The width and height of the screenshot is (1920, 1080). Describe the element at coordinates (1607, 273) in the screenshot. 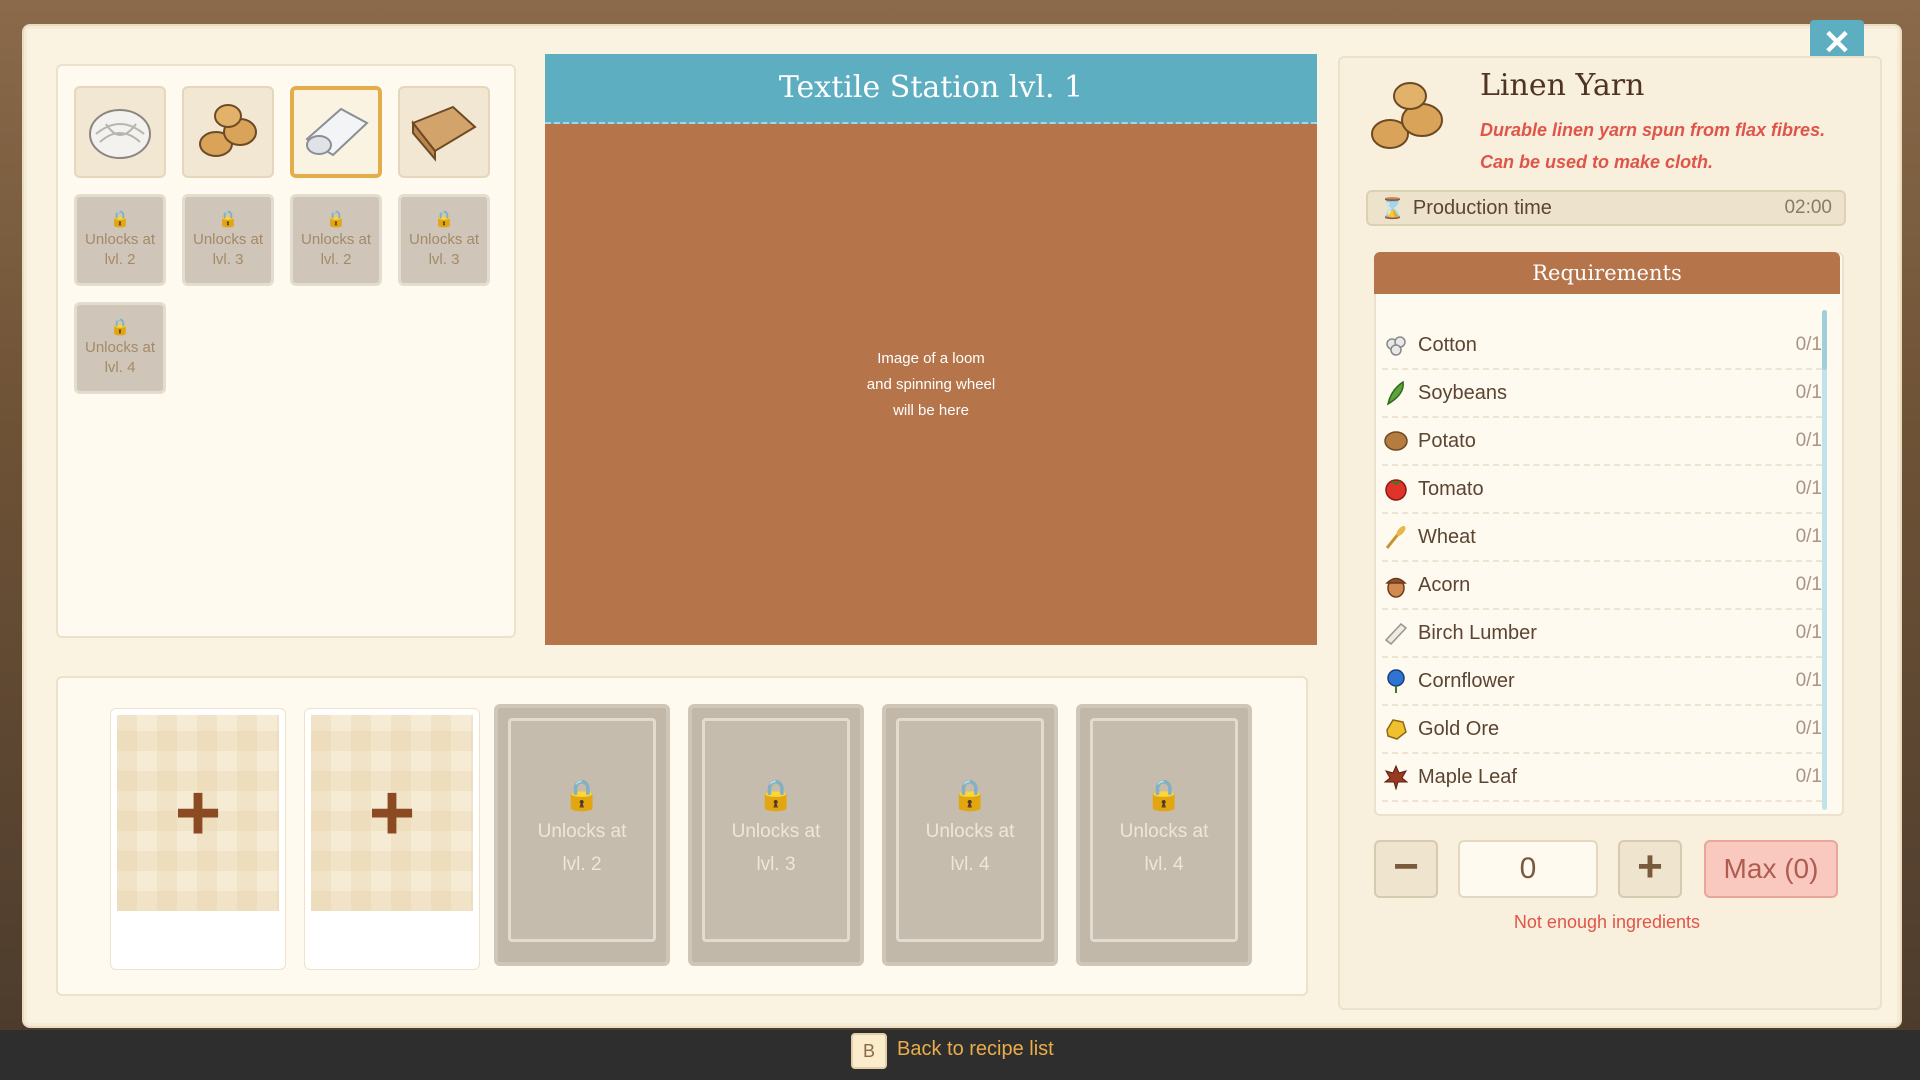

I see `requirements-title: Requirements` at that location.